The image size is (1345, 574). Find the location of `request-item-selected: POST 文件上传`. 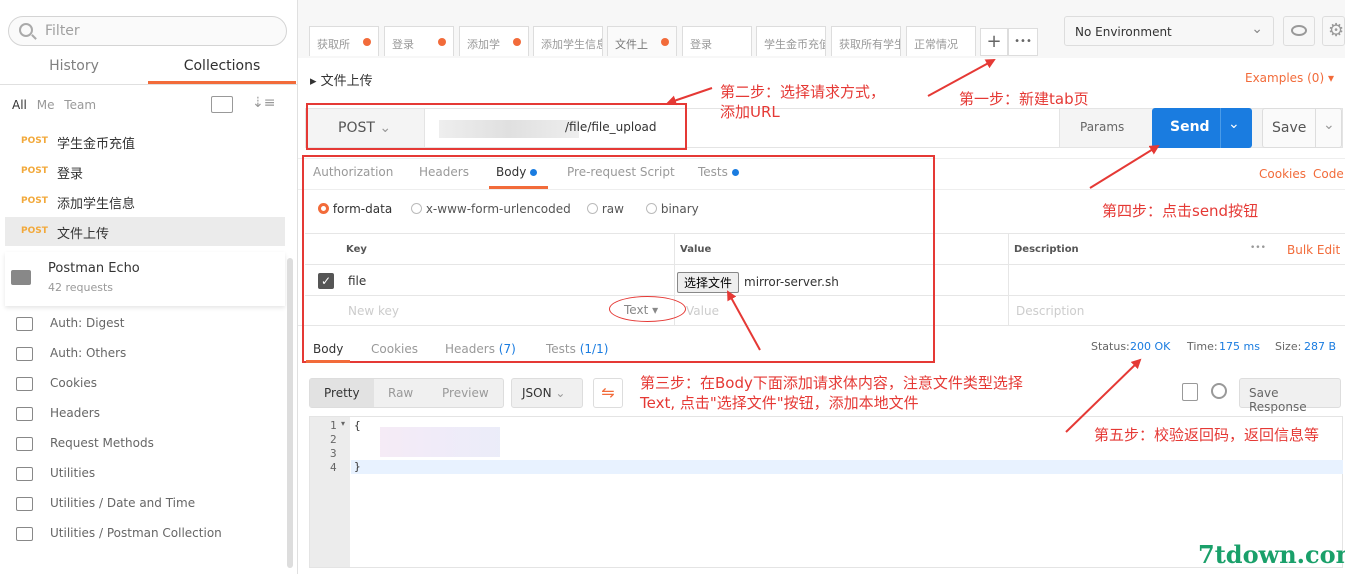

request-item-selected: POST 文件上传 is located at coordinates (145, 231).